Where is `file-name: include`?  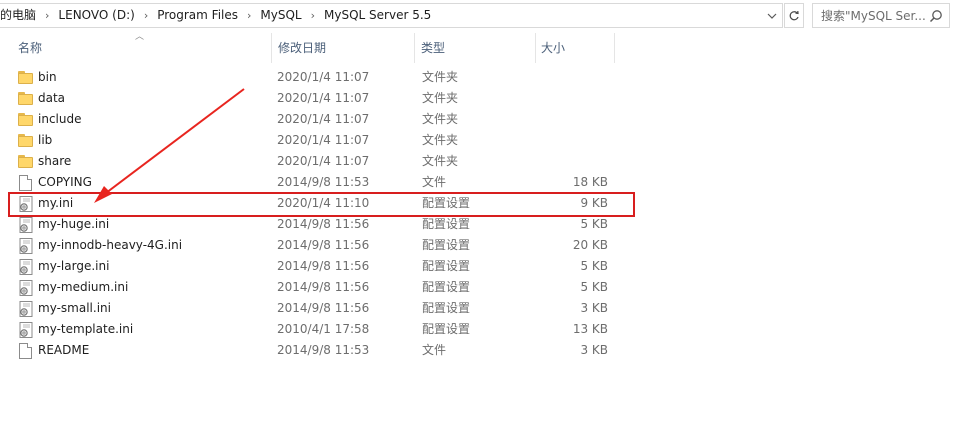 file-name: include is located at coordinates (60, 119).